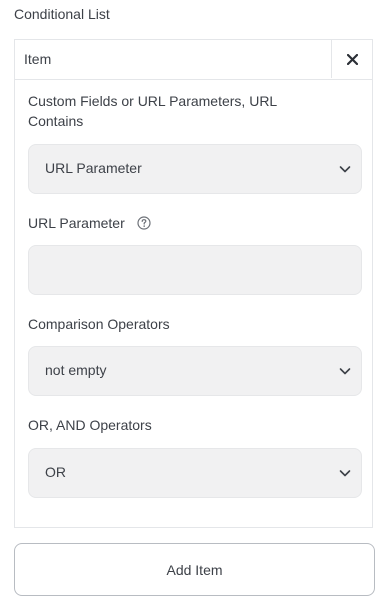 Image resolution: width=385 pixels, height=606 pixels. What do you see at coordinates (55, 472) in the screenshot?
I see `logic-operators-value: OR` at bounding box center [55, 472].